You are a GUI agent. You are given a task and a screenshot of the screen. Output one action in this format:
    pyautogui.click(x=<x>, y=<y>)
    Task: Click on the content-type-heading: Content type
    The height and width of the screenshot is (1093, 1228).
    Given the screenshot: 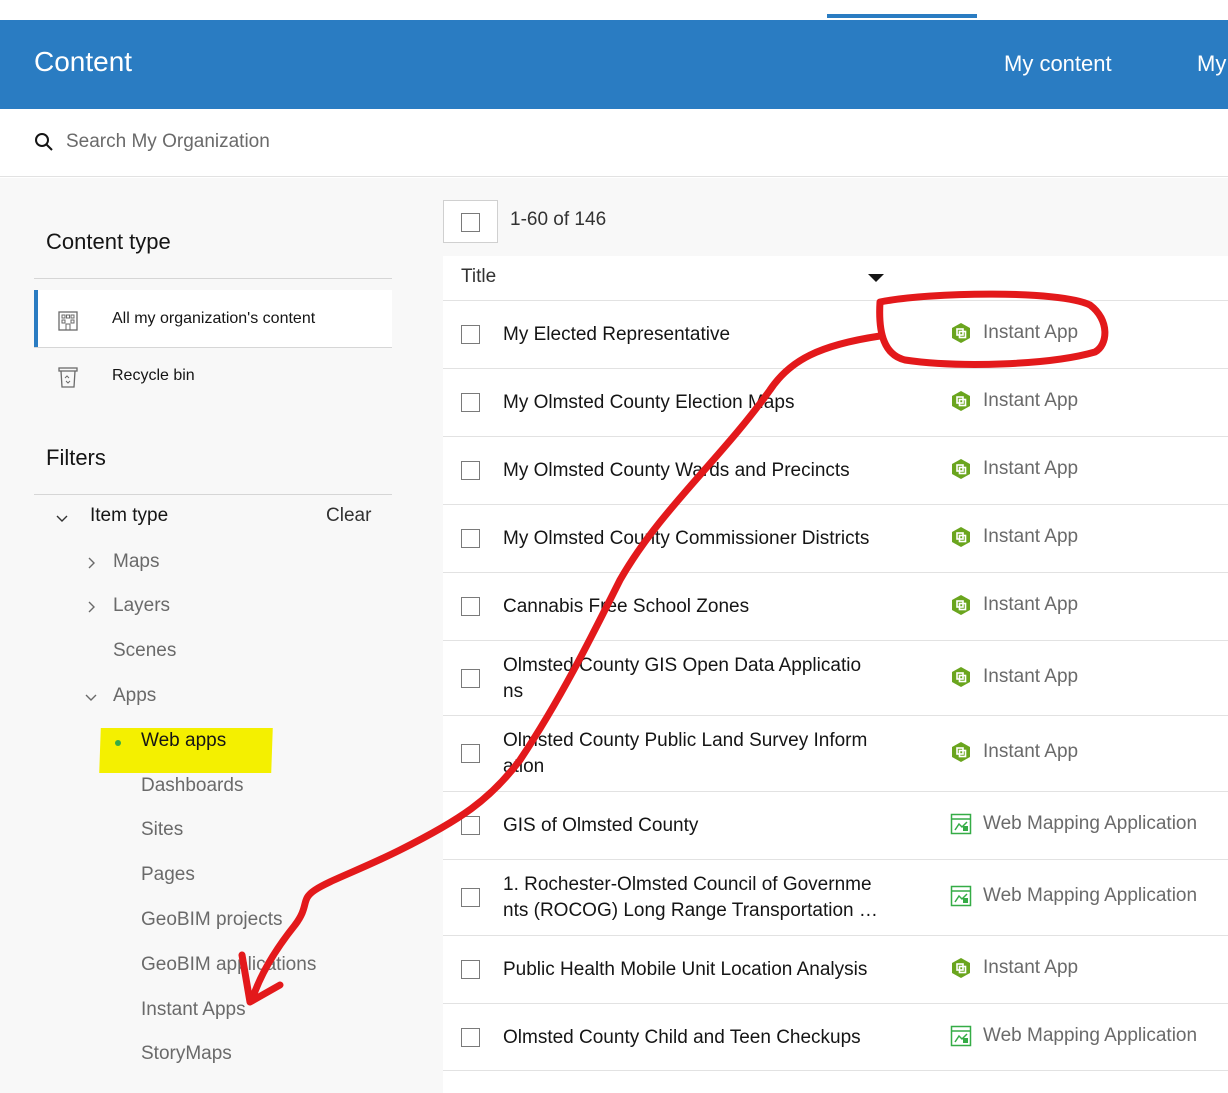 What is the action you would take?
    pyautogui.click(x=108, y=241)
    